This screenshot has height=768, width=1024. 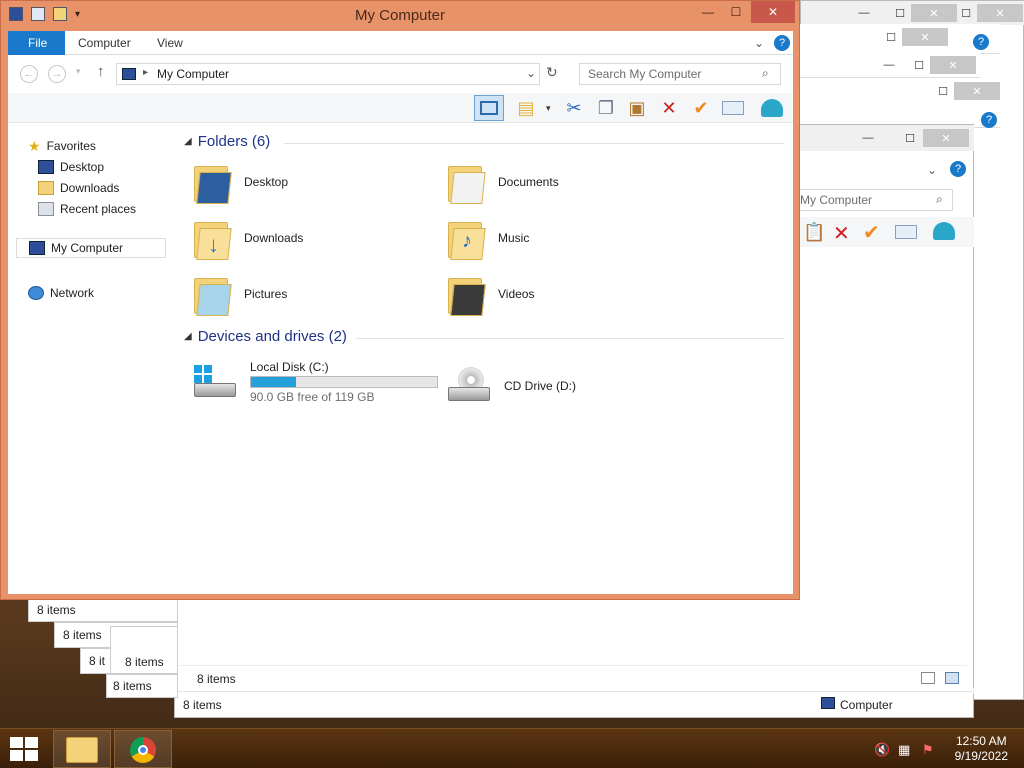 I want to click on computer-icon, so click(x=828, y=703).